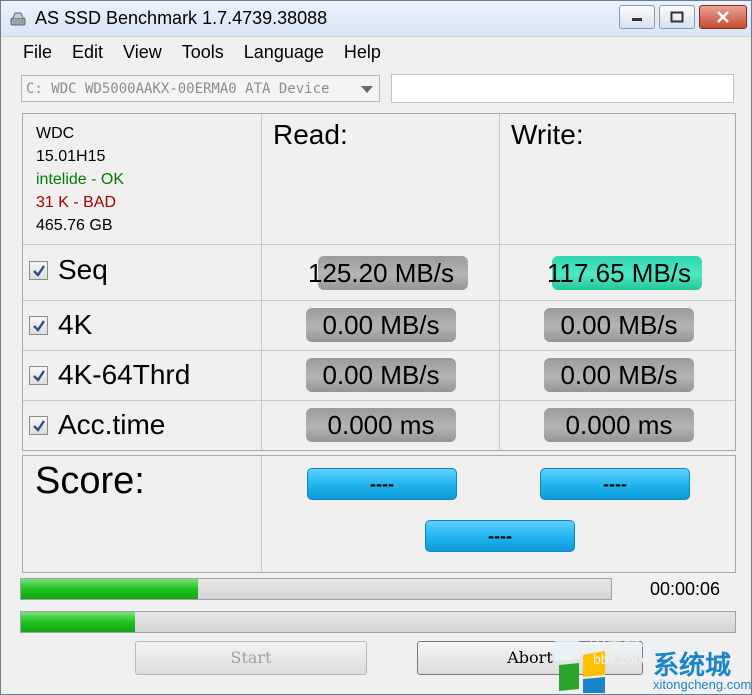 The image size is (752, 695). What do you see at coordinates (367, 89) in the screenshot?
I see `chevron-down-icon` at bounding box center [367, 89].